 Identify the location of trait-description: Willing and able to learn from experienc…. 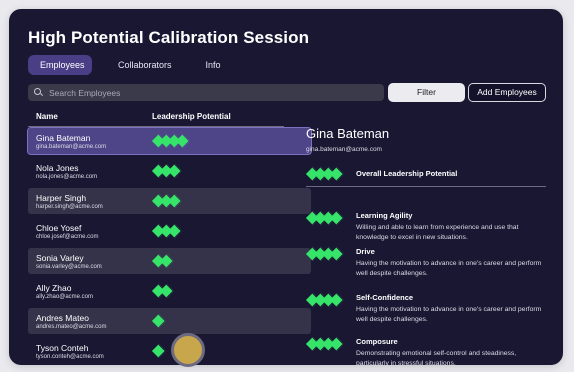
(437, 232).